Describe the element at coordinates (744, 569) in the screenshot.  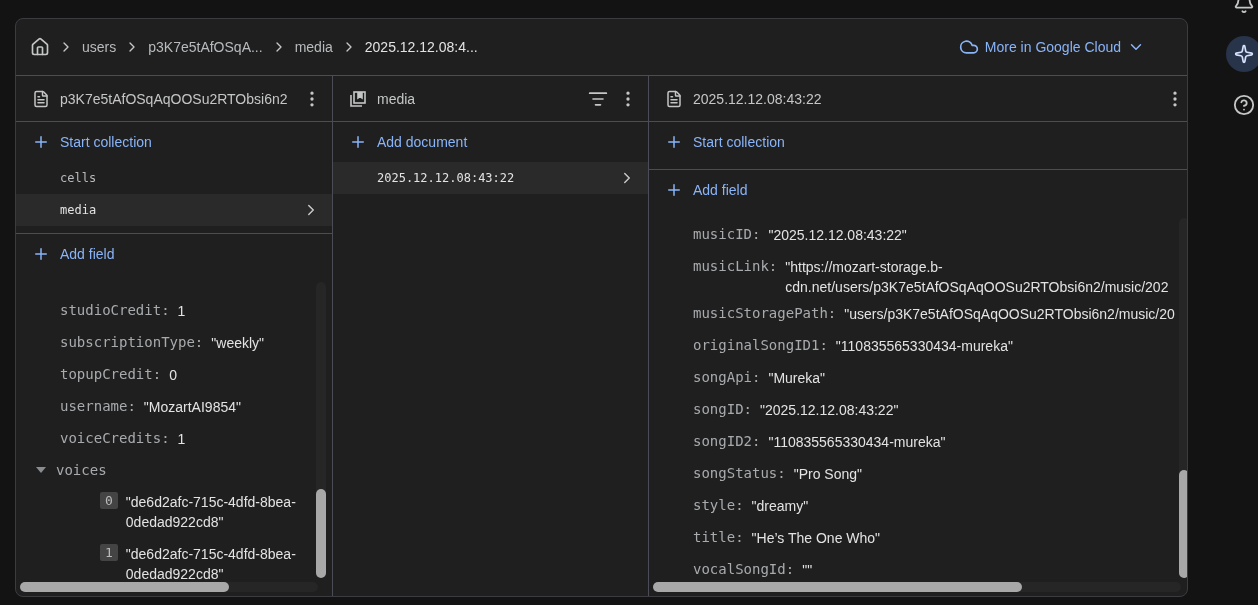
I see `field-key: vocalSongId:` at that location.